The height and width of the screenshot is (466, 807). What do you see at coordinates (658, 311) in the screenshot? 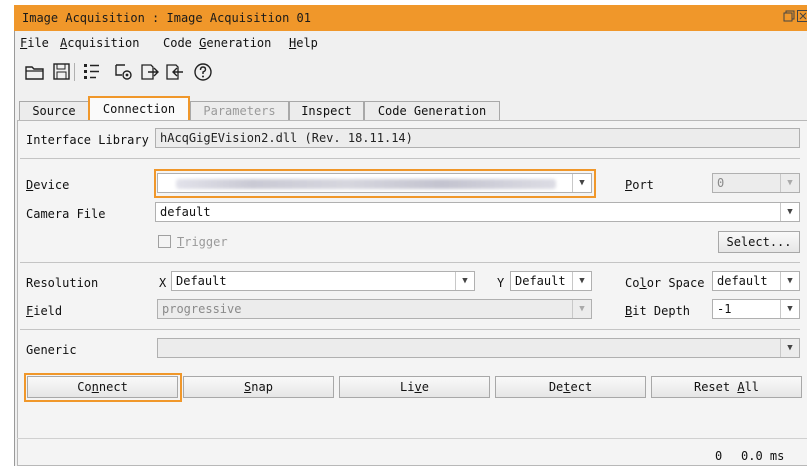
I see `bit-depth-label: Bit Depth` at bounding box center [658, 311].